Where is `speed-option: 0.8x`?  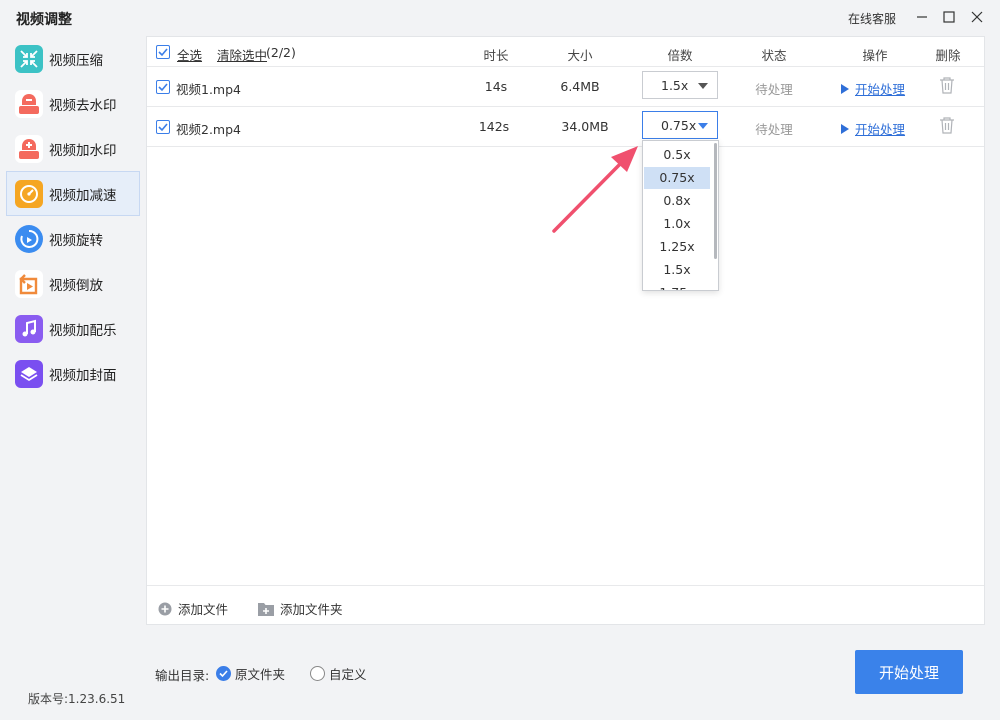 speed-option: 0.8x is located at coordinates (677, 201).